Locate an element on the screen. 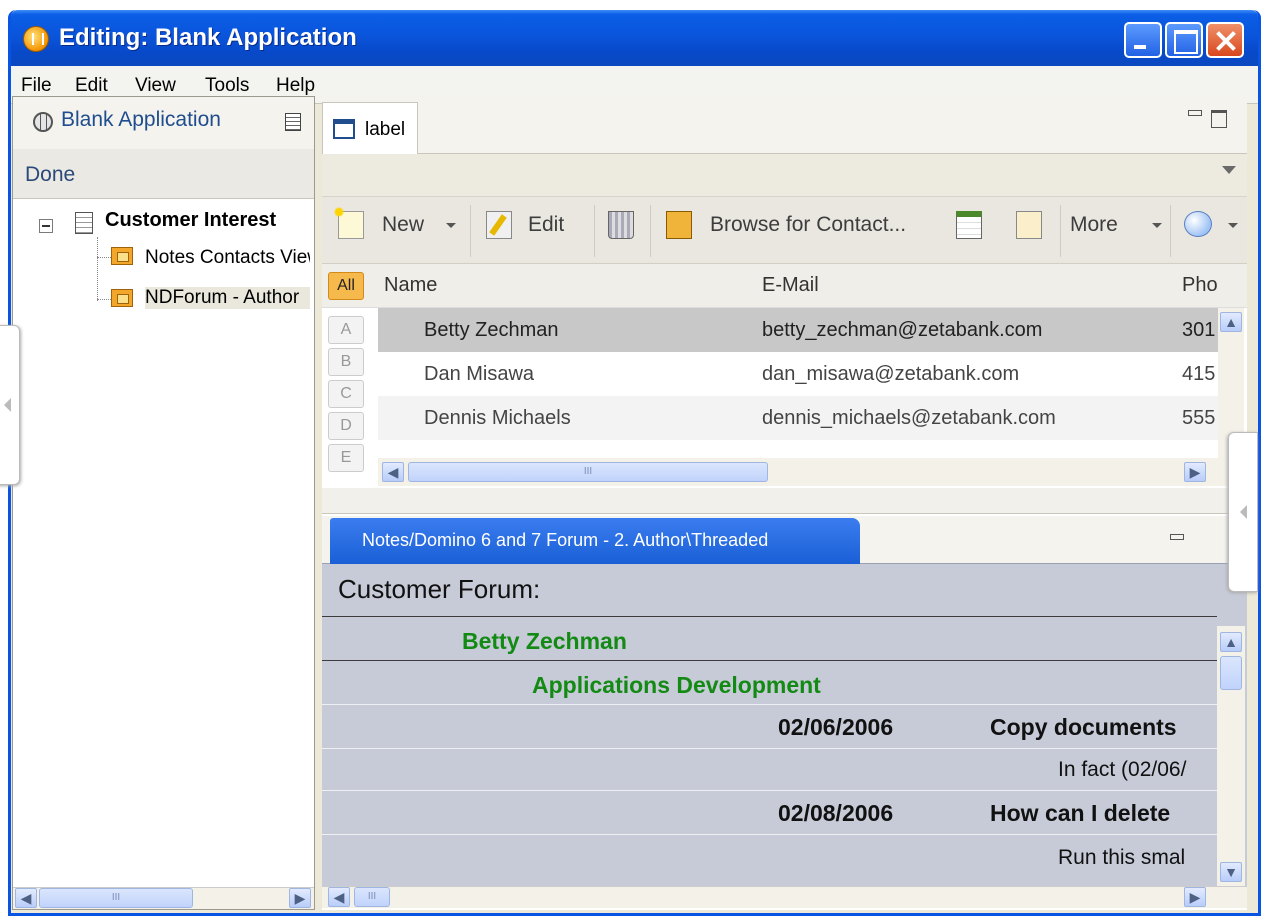 The height and width of the screenshot is (923, 1271). maximize-button is located at coordinates (1184, 40).